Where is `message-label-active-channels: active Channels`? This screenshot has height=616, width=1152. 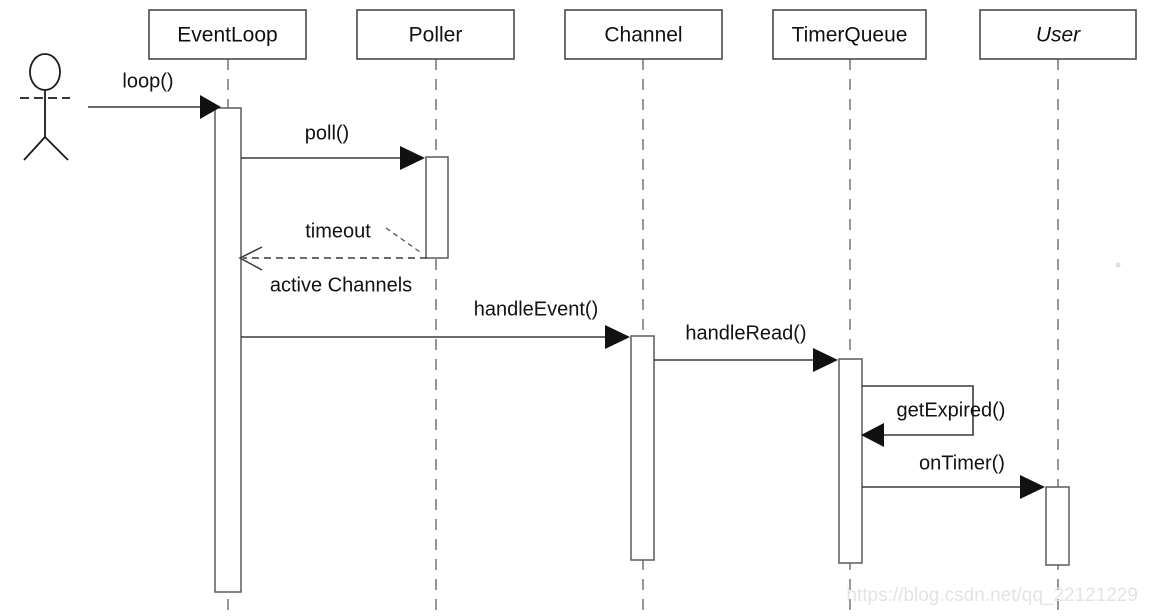
message-label-active-channels: active Channels is located at coordinates (341, 285).